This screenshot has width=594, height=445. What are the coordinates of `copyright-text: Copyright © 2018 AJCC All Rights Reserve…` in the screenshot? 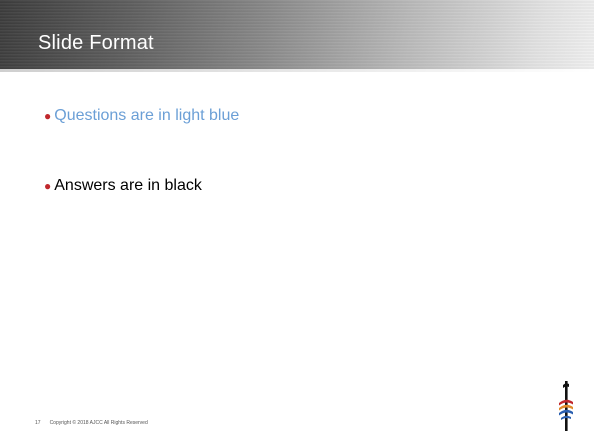 It's located at (98, 423).